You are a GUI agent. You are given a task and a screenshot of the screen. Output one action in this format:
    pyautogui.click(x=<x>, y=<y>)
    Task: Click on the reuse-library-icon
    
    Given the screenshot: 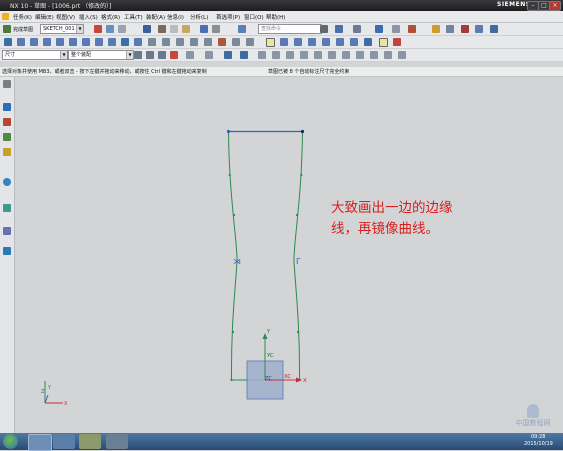 What is the action you would take?
    pyautogui.click(x=7, y=152)
    